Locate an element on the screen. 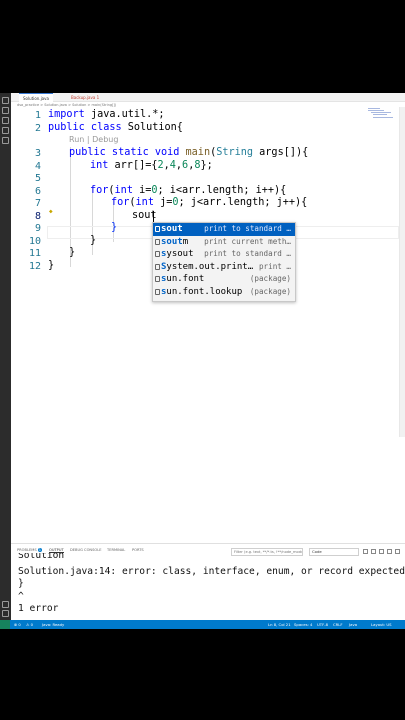 The image size is (405, 720). output-line: ^ is located at coordinates (21, 596).